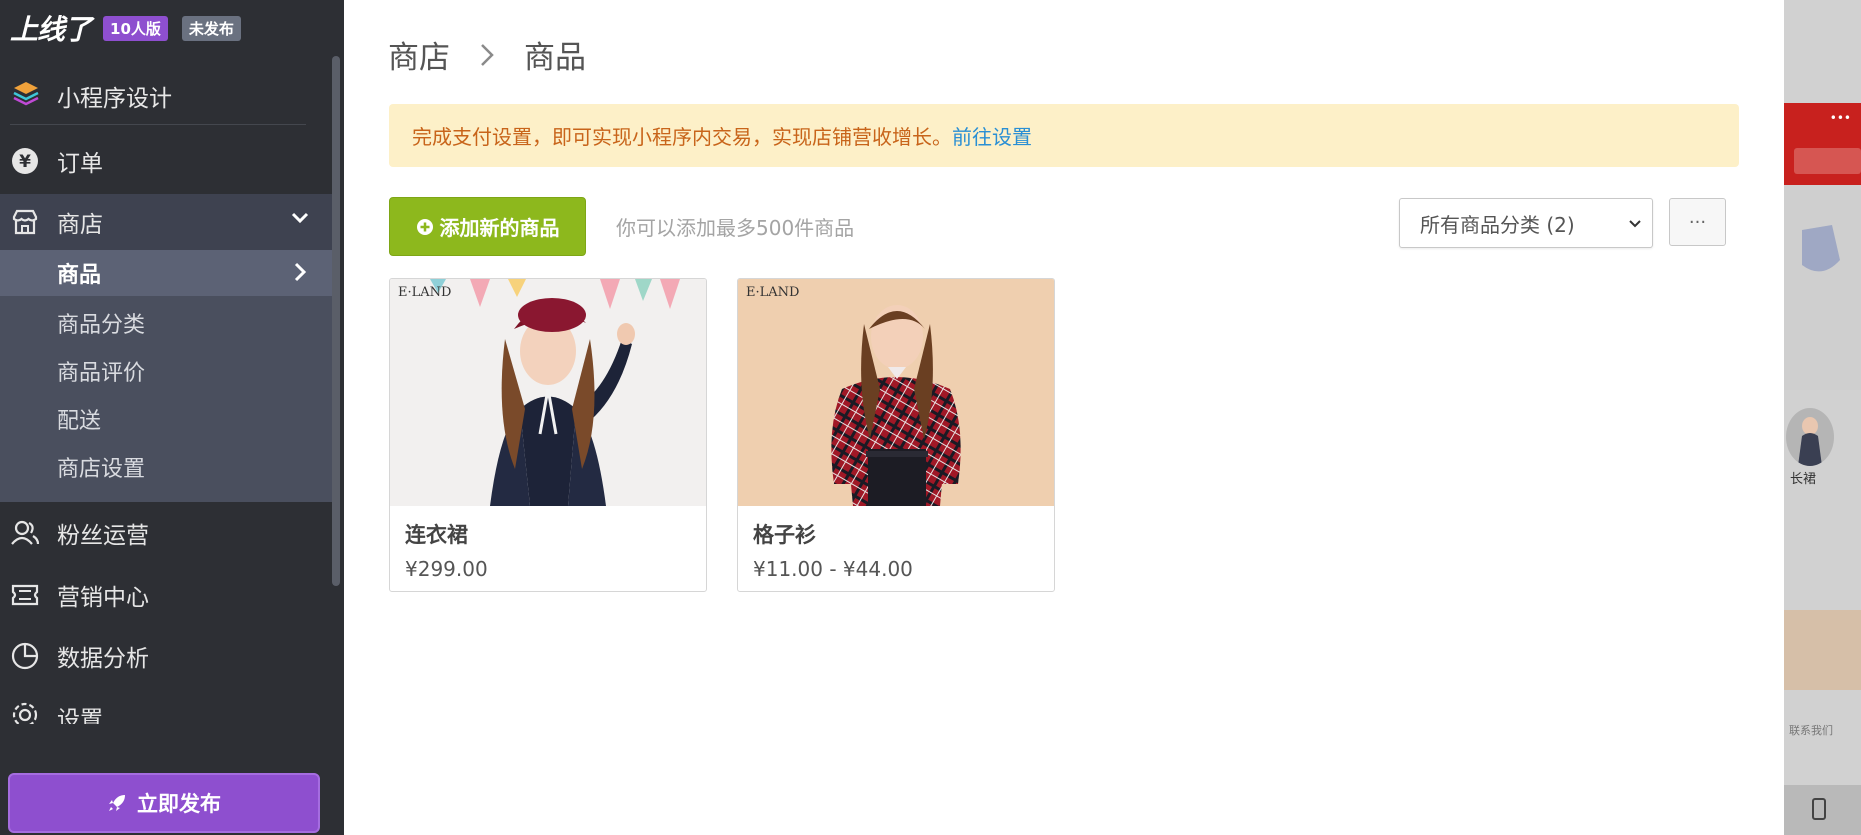  What do you see at coordinates (158, 124) in the screenshot?
I see `divider` at bounding box center [158, 124].